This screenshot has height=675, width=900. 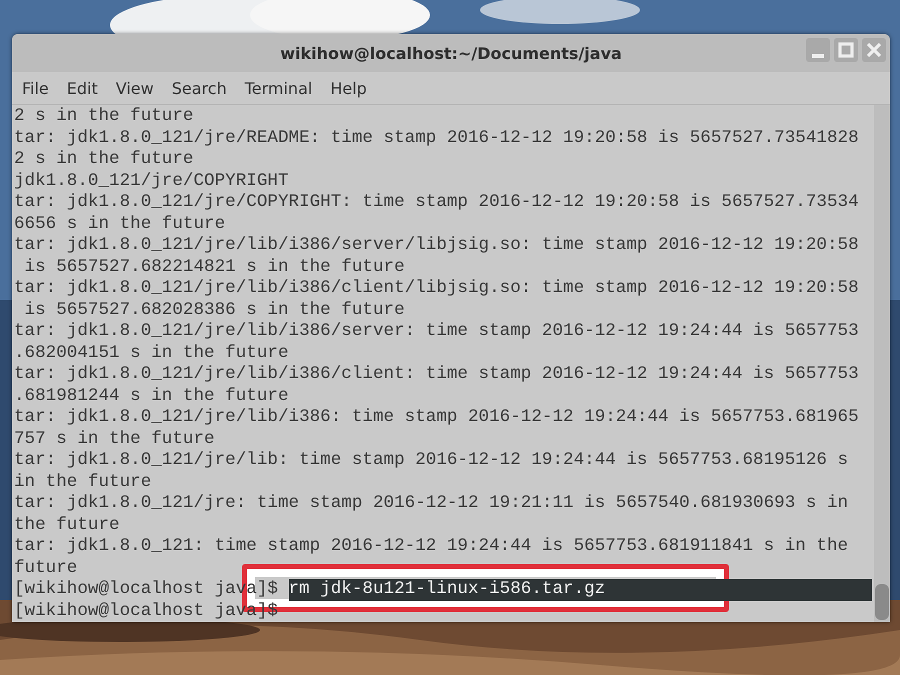 I want to click on shell-prompt: [wikihow@localhost java]$, so click(x=146, y=611).